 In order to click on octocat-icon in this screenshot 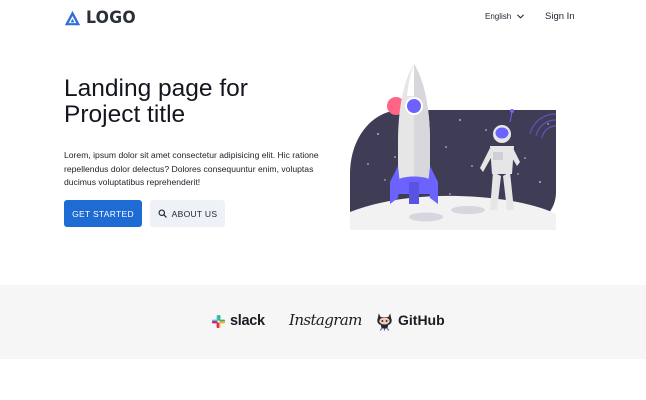, I will do `click(384, 322)`.